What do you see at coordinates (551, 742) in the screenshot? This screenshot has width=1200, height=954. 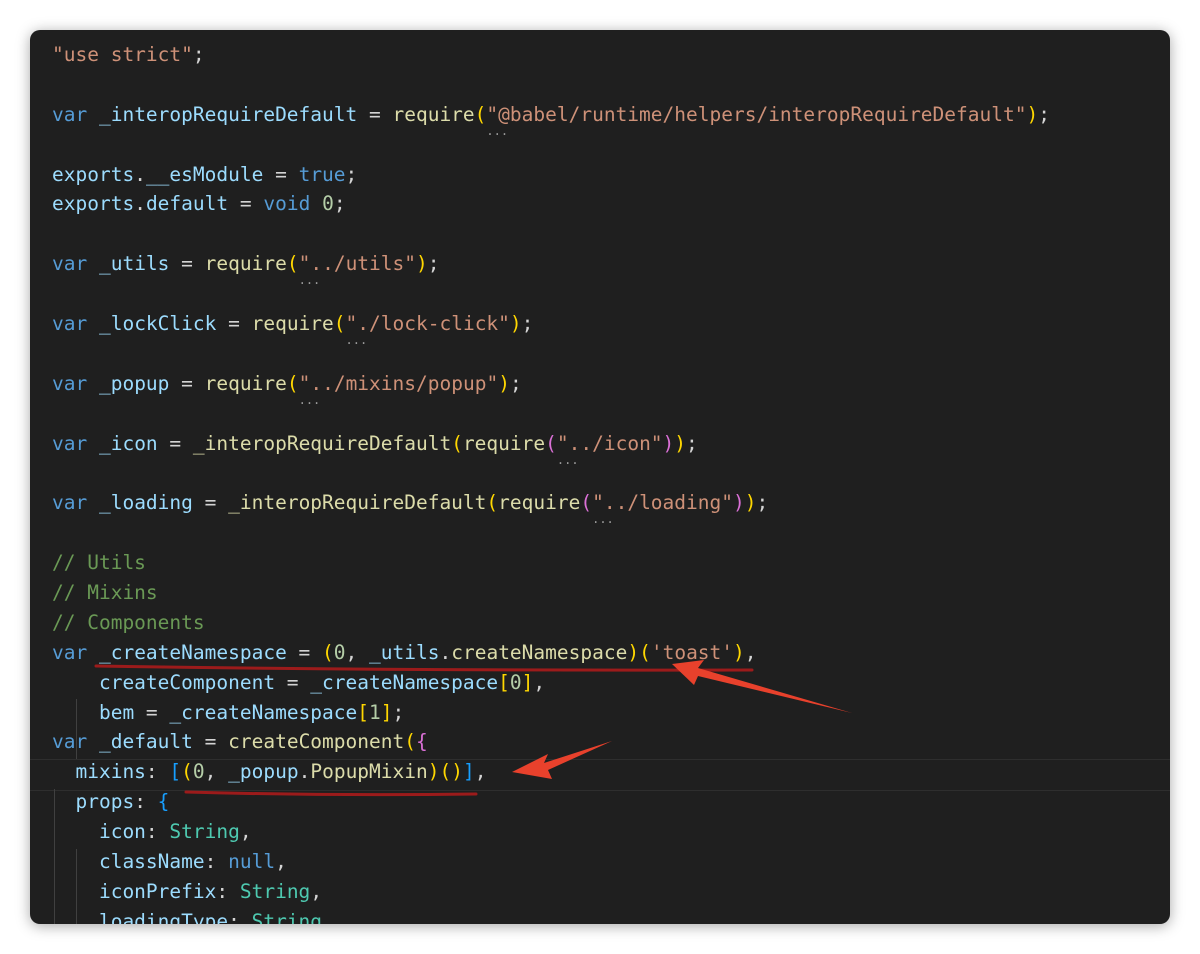 I see `code-line: var _default = createComponent({` at bounding box center [551, 742].